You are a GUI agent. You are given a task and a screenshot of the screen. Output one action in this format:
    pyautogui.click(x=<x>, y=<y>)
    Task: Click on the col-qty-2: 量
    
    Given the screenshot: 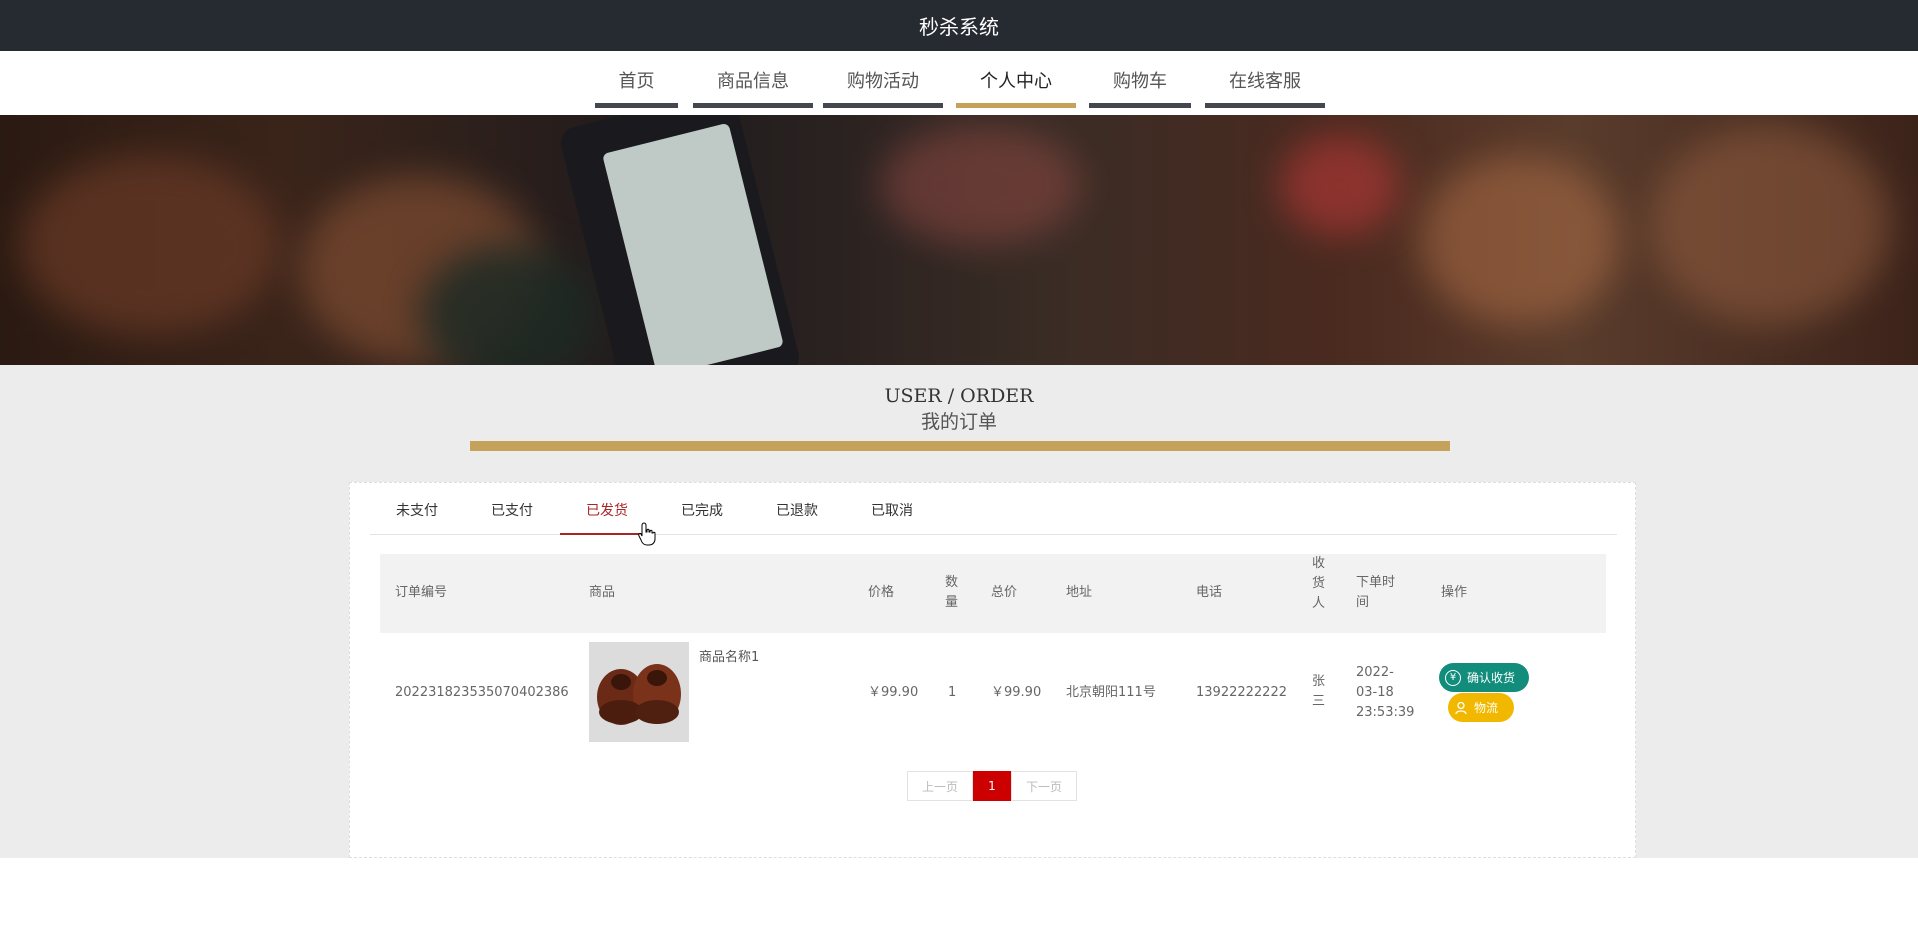 What is the action you would take?
    pyautogui.click(x=952, y=602)
    